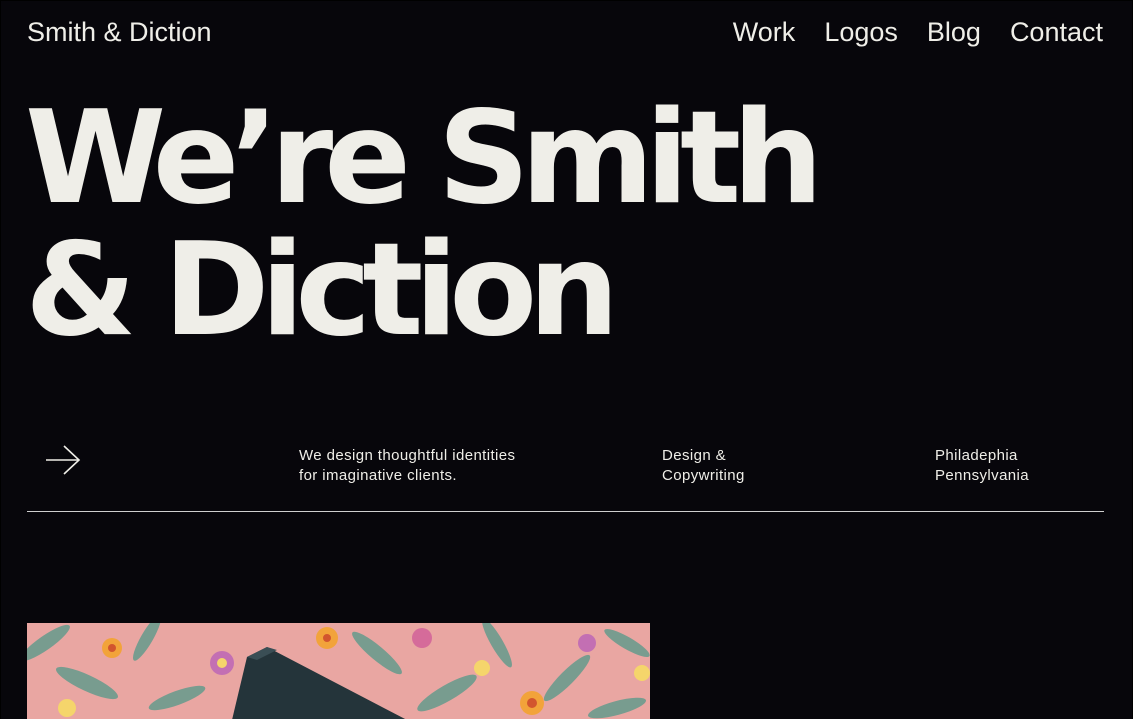  Describe the element at coordinates (378, 475) in the screenshot. I see `tagline-line-2: for imaginative clients.` at that location.